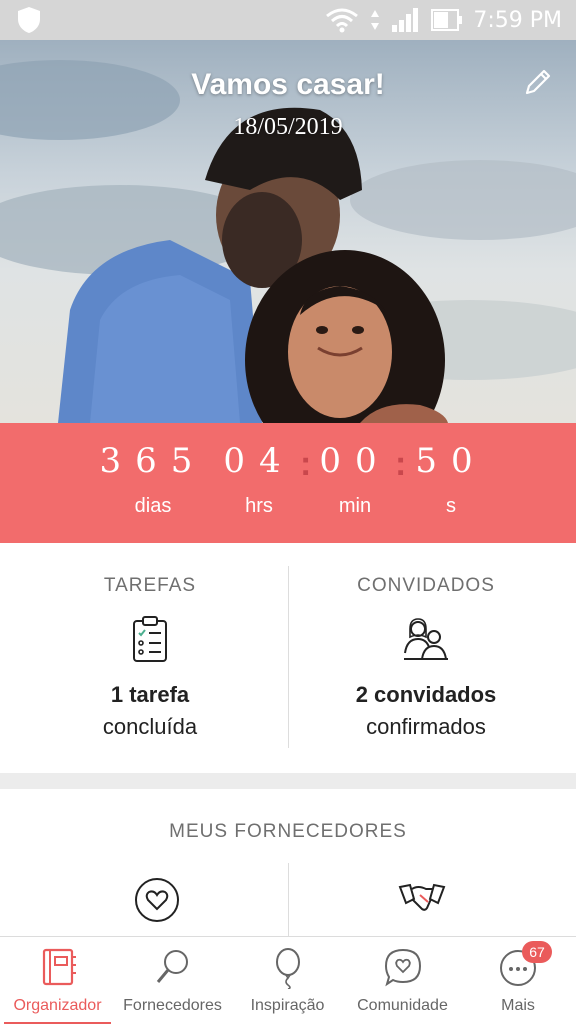  I want to click on nav-fornecedores: Fornecedores, so click(172, 980).